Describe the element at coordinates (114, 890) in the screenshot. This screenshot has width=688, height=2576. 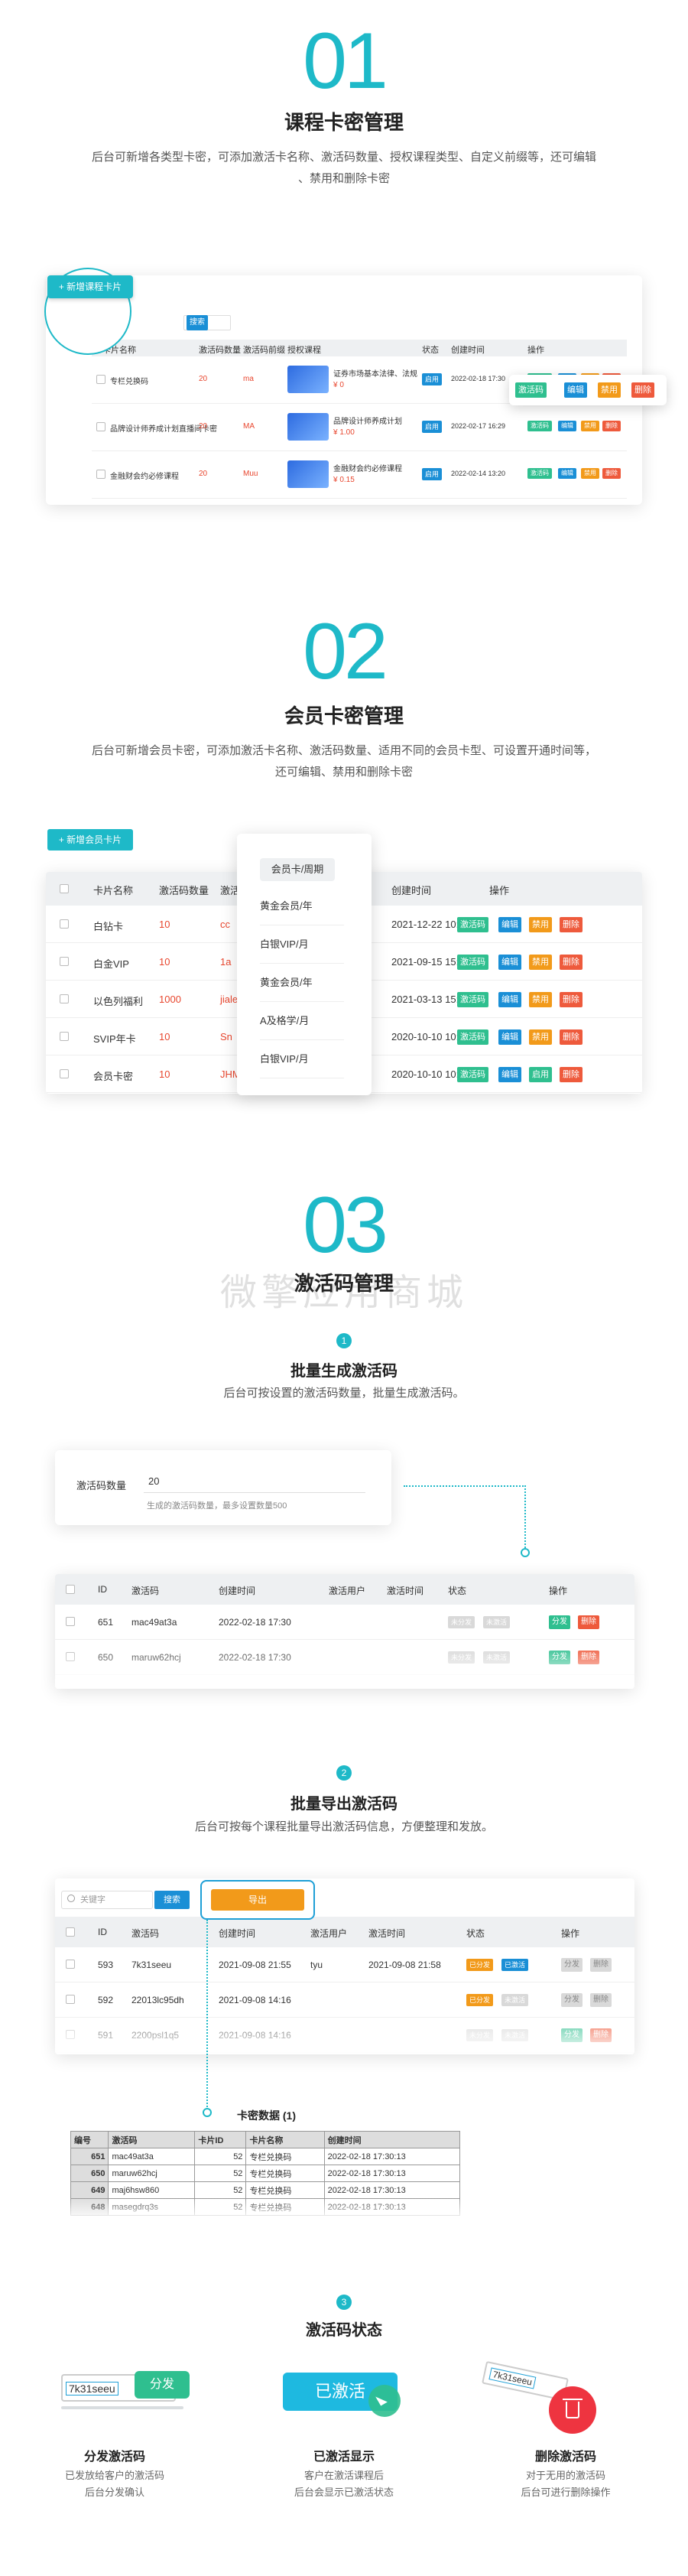
I see `col-header: 卡片名称` at that location.